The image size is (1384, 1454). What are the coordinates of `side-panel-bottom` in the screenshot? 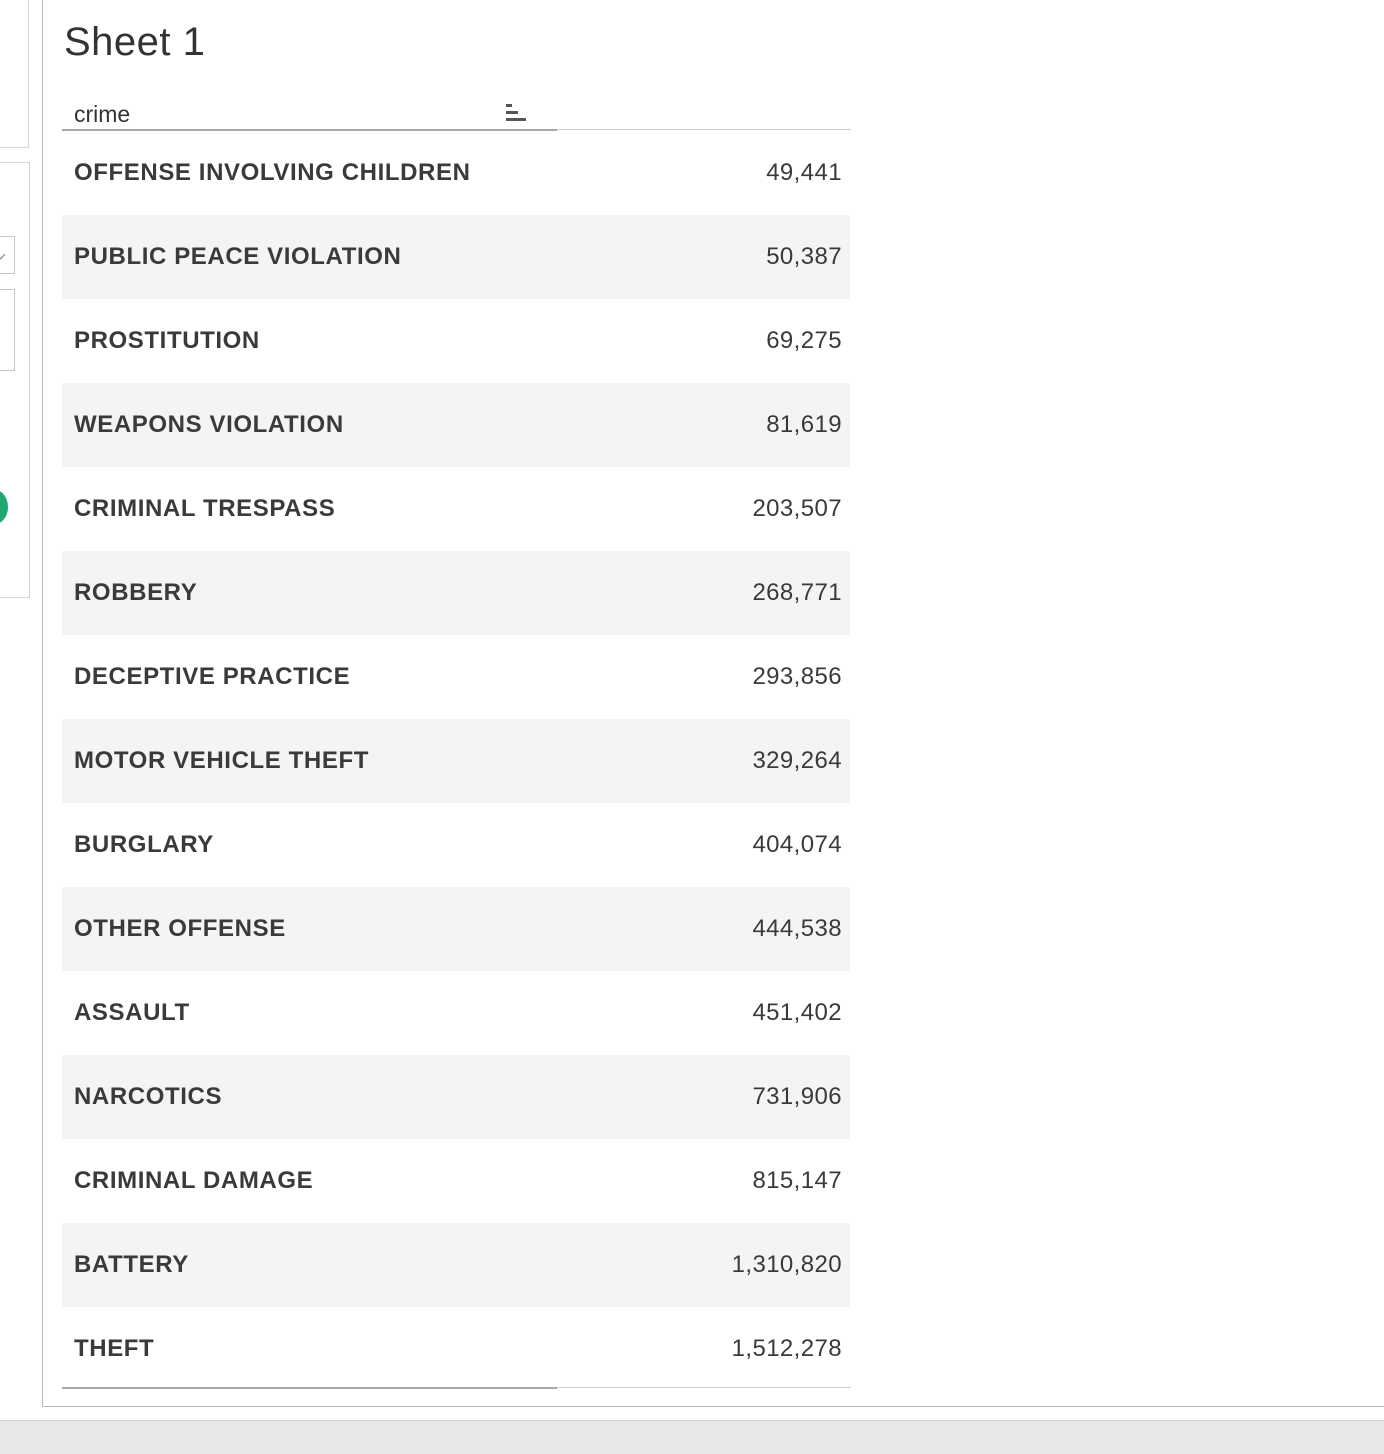 It's located at (15, 380).